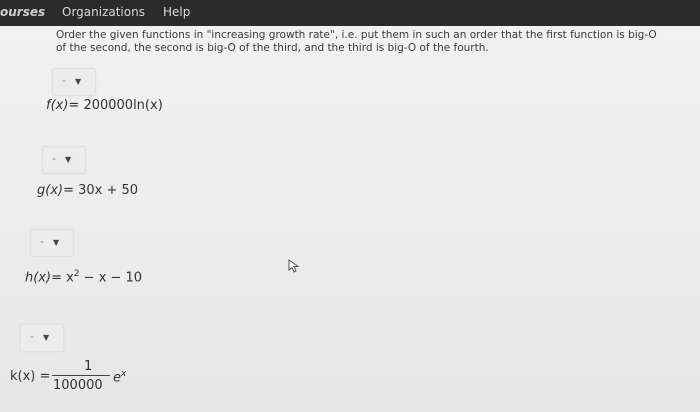 The image size is (700, 412). What do you see at coordinates (22, 12) in the screenshot?
I see `nav-courses: ourses` at bounding box center [22, 12].